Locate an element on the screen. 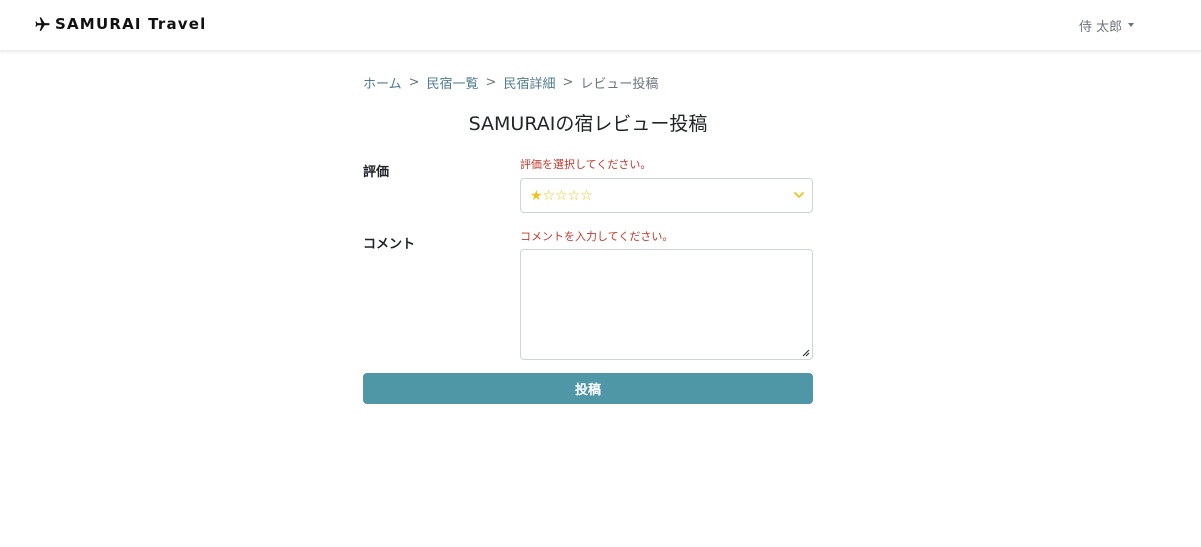 The image size is (1201, 547). breadcrumb-current: レビュー投稿 is located at coordinates (619, 84).